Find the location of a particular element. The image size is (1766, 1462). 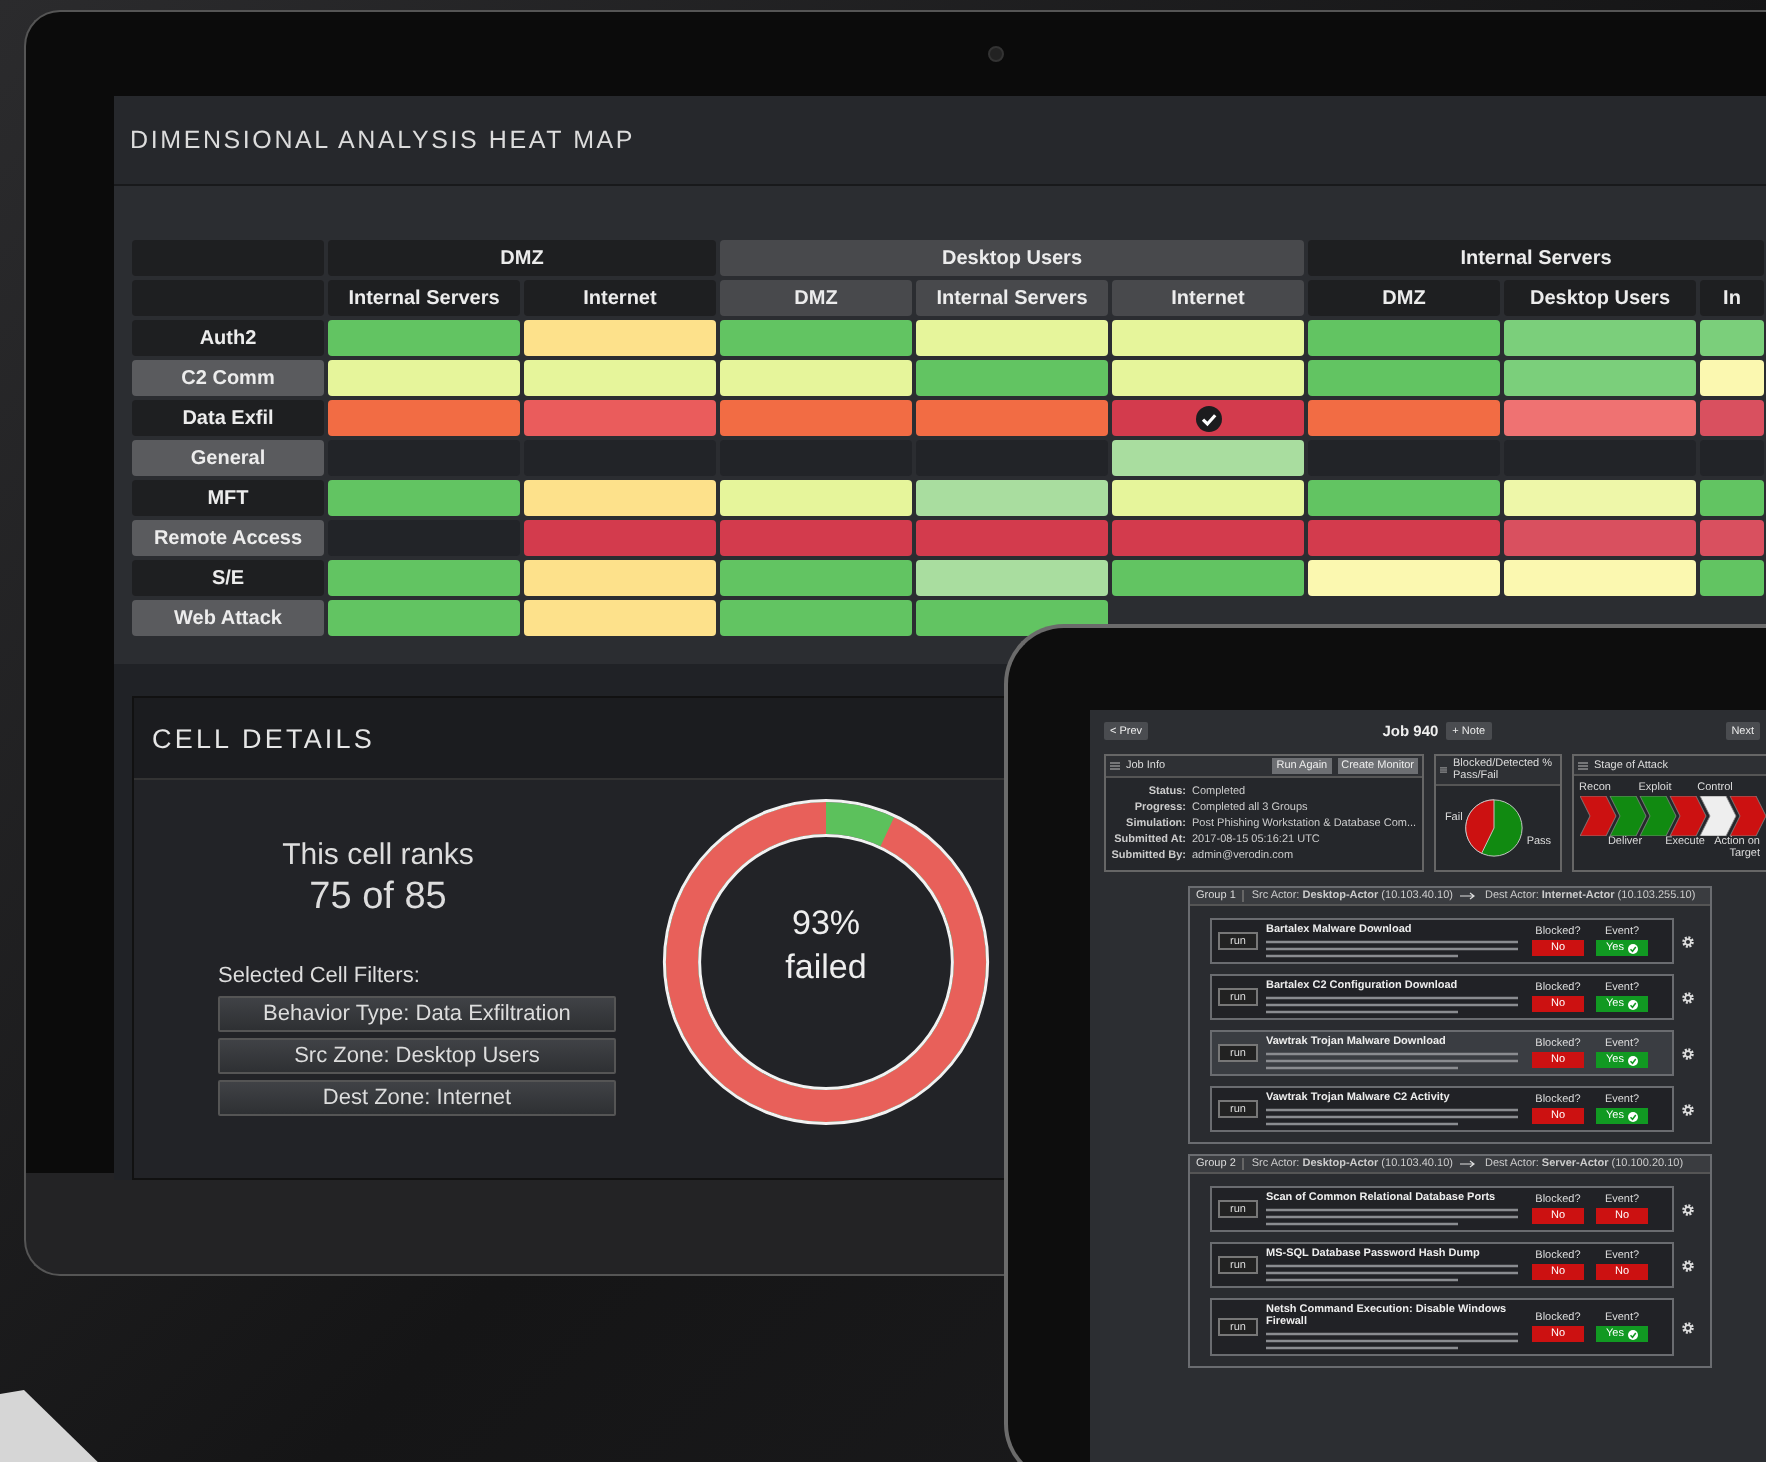

row-header: General is located at coordinates (228, 458).